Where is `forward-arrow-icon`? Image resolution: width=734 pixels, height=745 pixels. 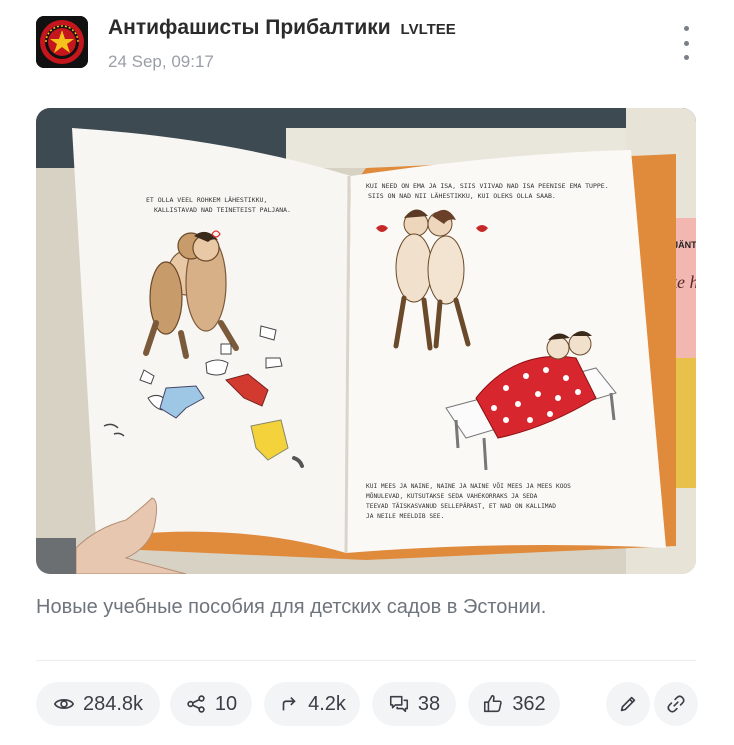 forward-arrow-icon is located at coordinates (289, 703).